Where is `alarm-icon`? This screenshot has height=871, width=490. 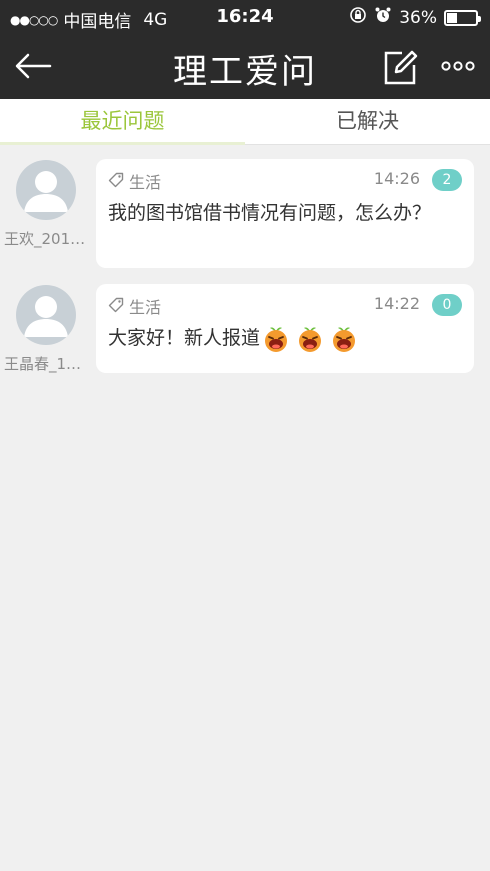 alarm-icon is located at coordinates (383, 17).